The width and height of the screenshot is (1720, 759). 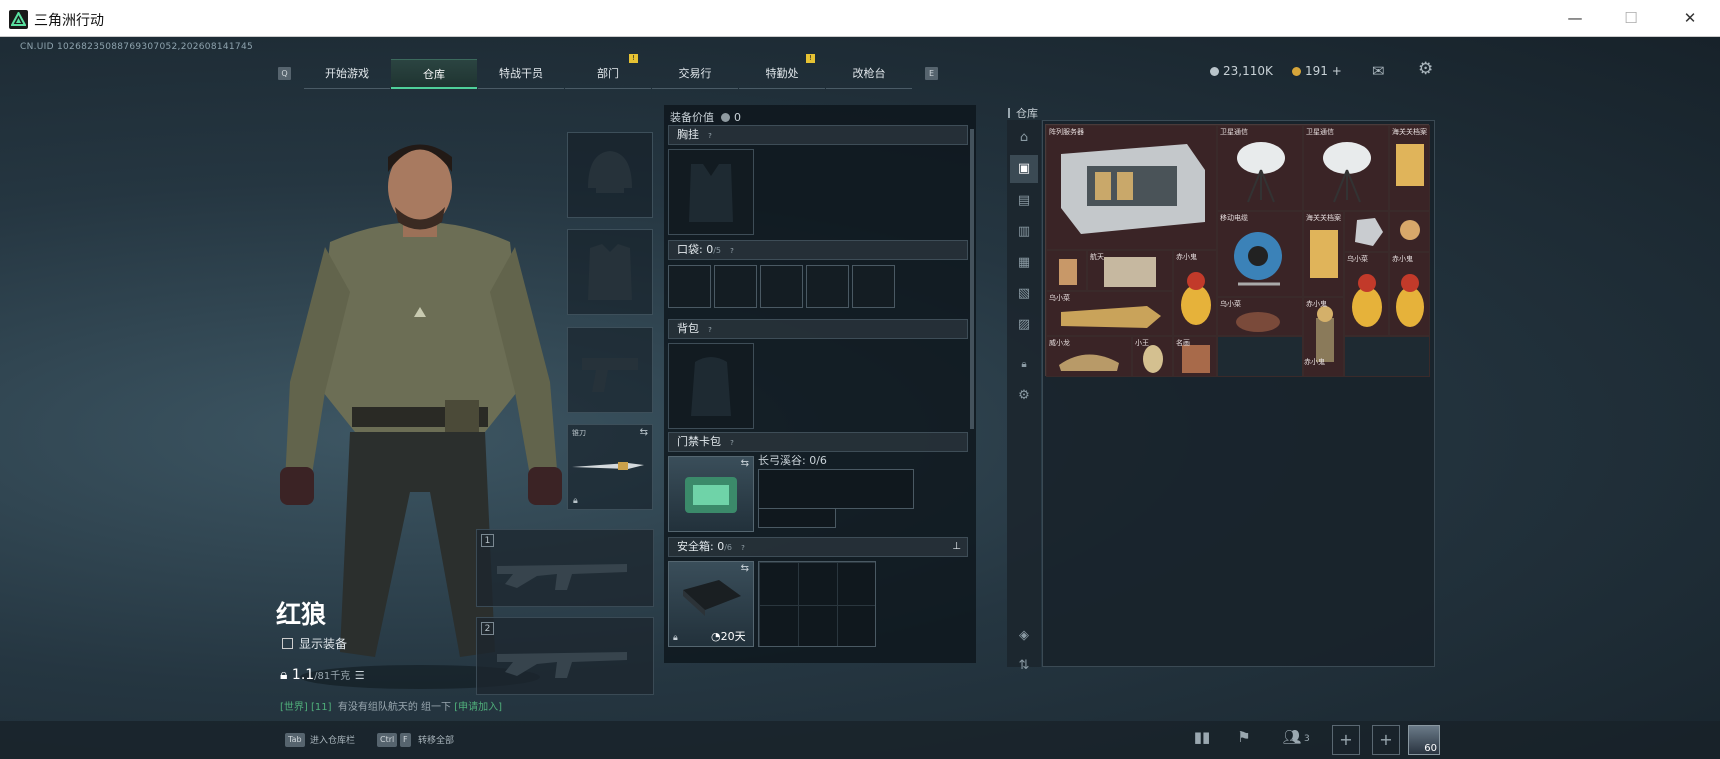 I want to click on hafcoin-balance: 23,110K, so click(x=1241, y=71).